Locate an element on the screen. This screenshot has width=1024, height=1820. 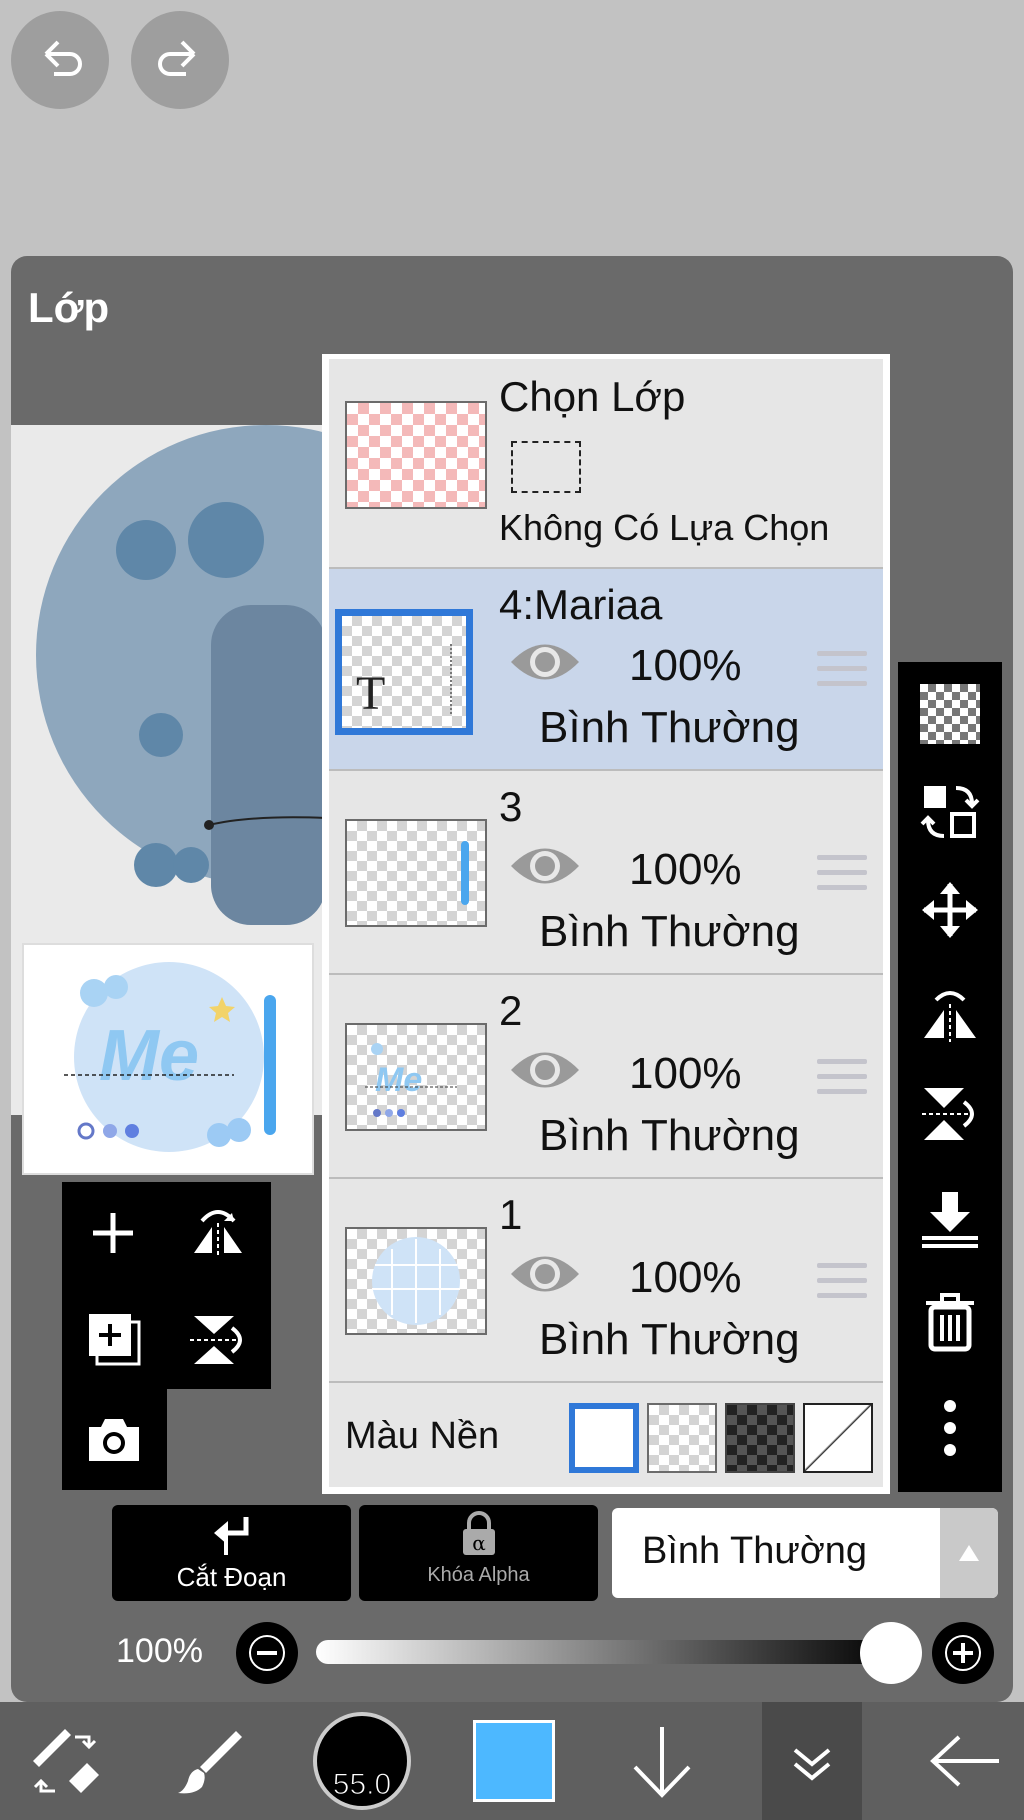
camera-button is located at coordinates (114, 1442).